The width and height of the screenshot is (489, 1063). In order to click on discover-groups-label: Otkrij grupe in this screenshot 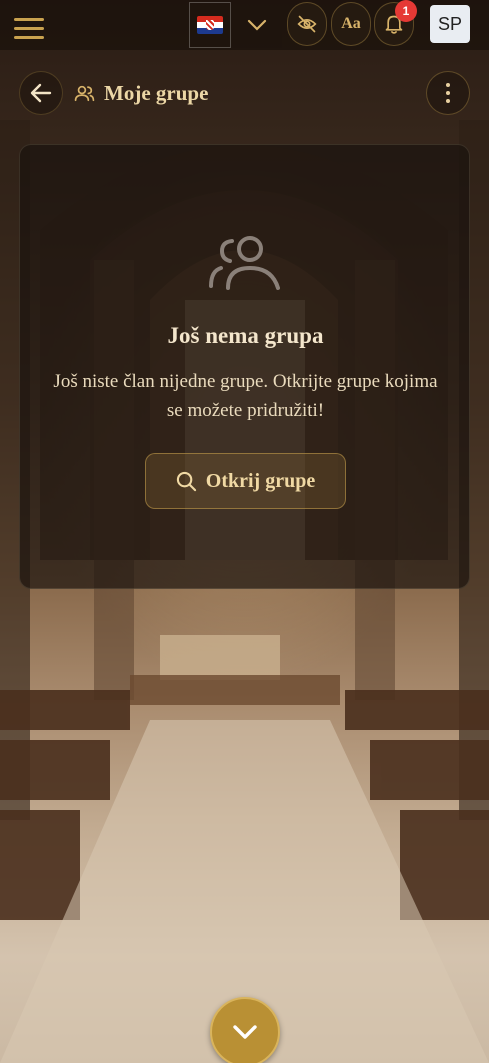, I will do `click(260, 480)`.